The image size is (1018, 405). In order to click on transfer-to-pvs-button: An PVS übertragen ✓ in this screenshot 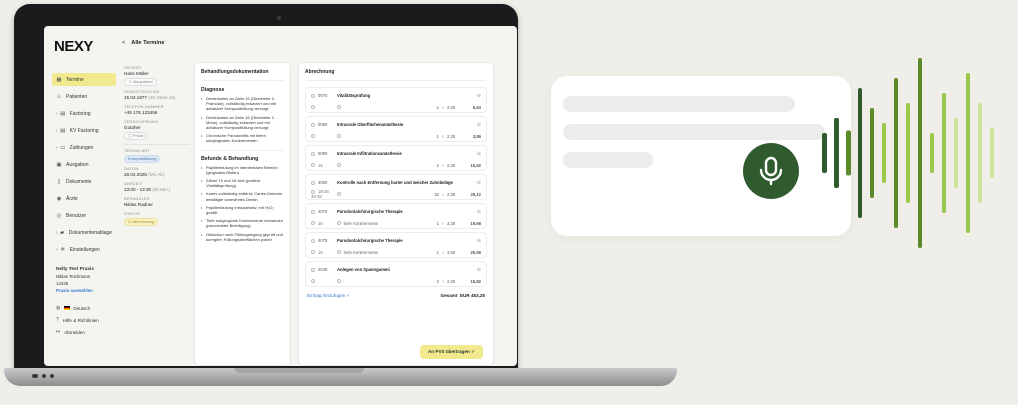, I will do `click(451, 352)`.